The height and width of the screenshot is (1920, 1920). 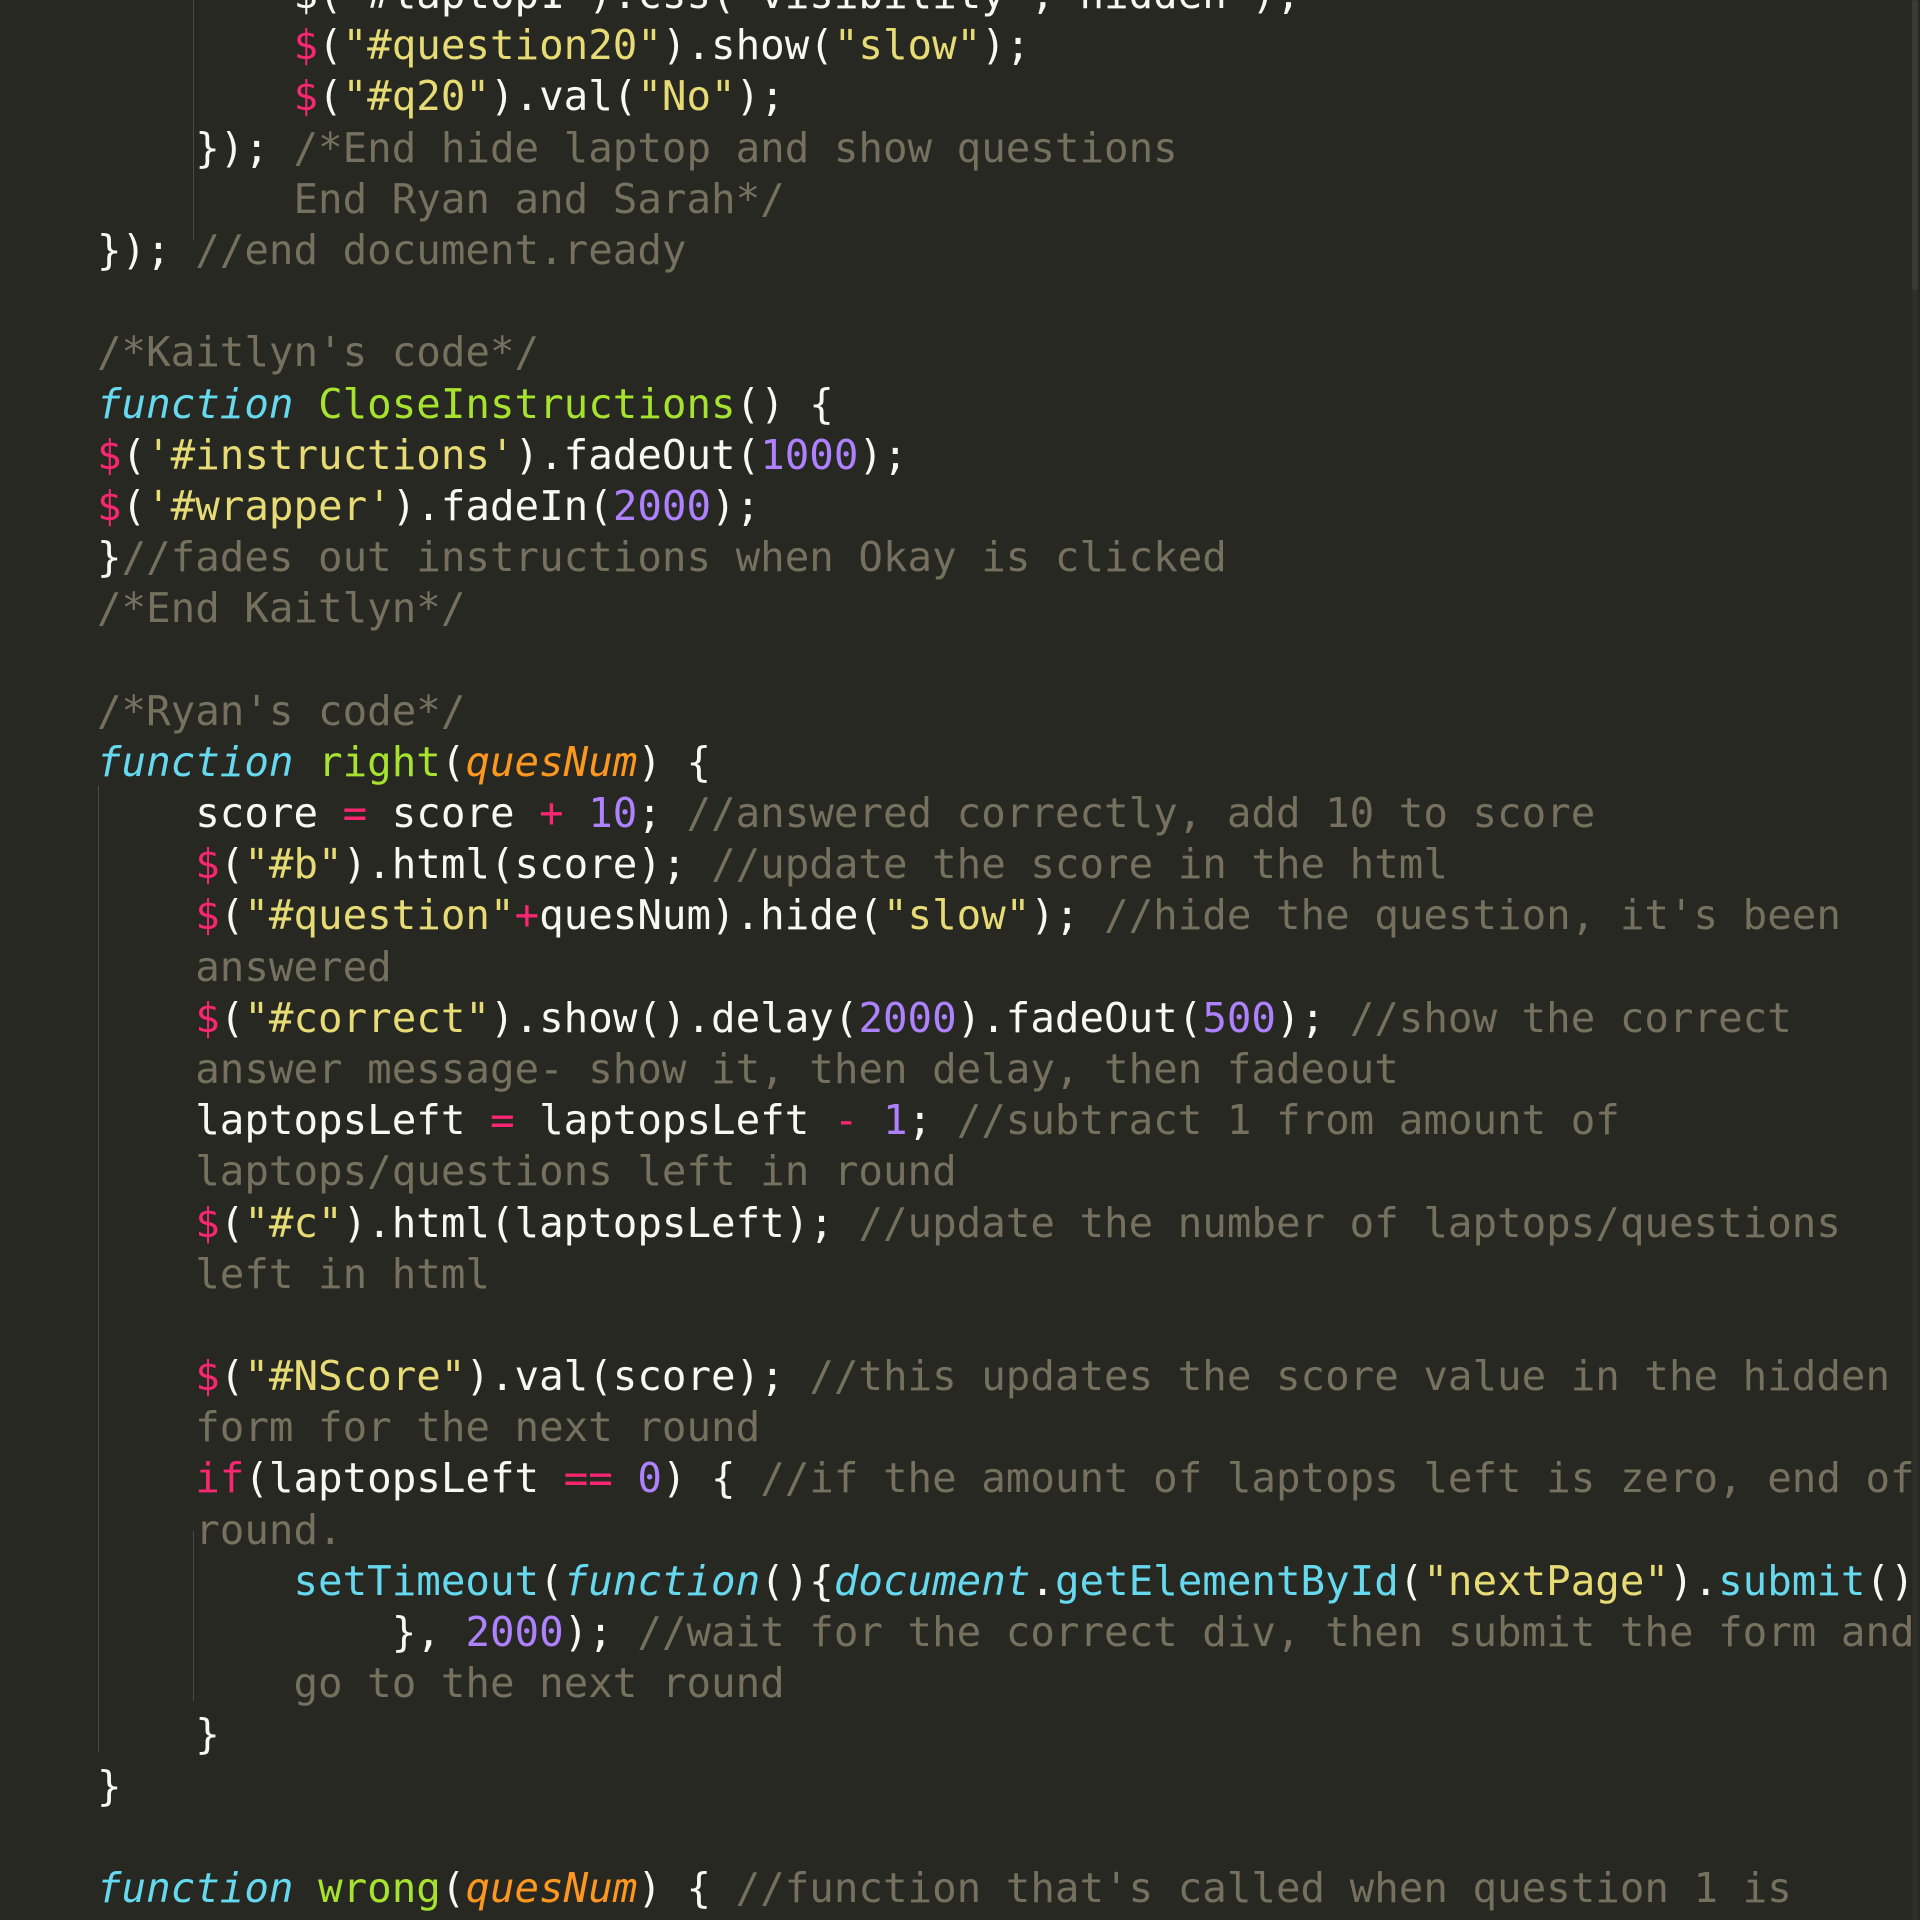 I want to click on code-token: ;, so click(x=662, y=813).